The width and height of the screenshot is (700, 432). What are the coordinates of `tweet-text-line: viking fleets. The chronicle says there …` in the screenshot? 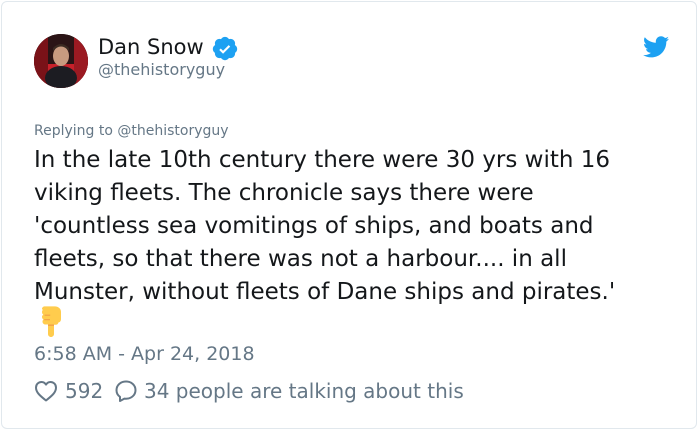 It's located at (284, 193).